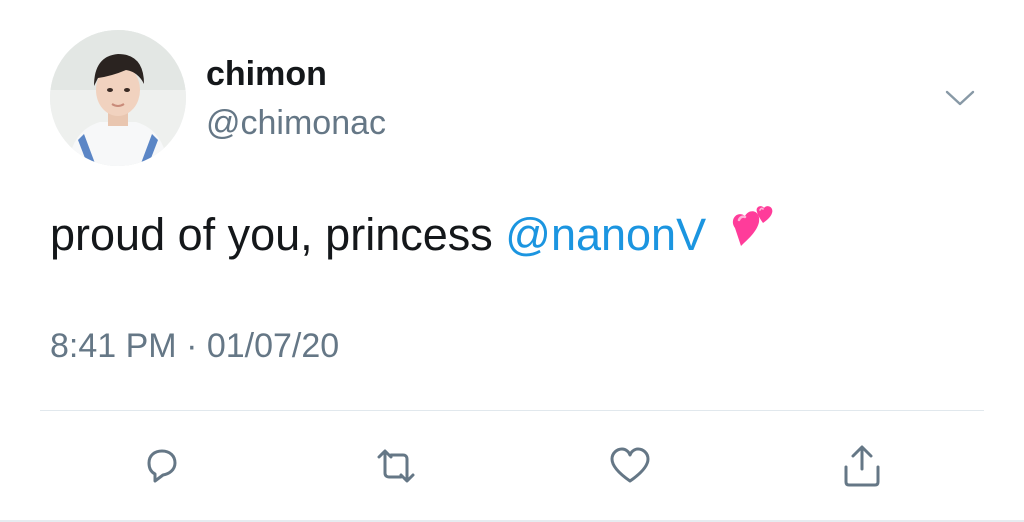 The image size is (1024, 522). I want to click on two-hearts-emoji, so click(752, 226).